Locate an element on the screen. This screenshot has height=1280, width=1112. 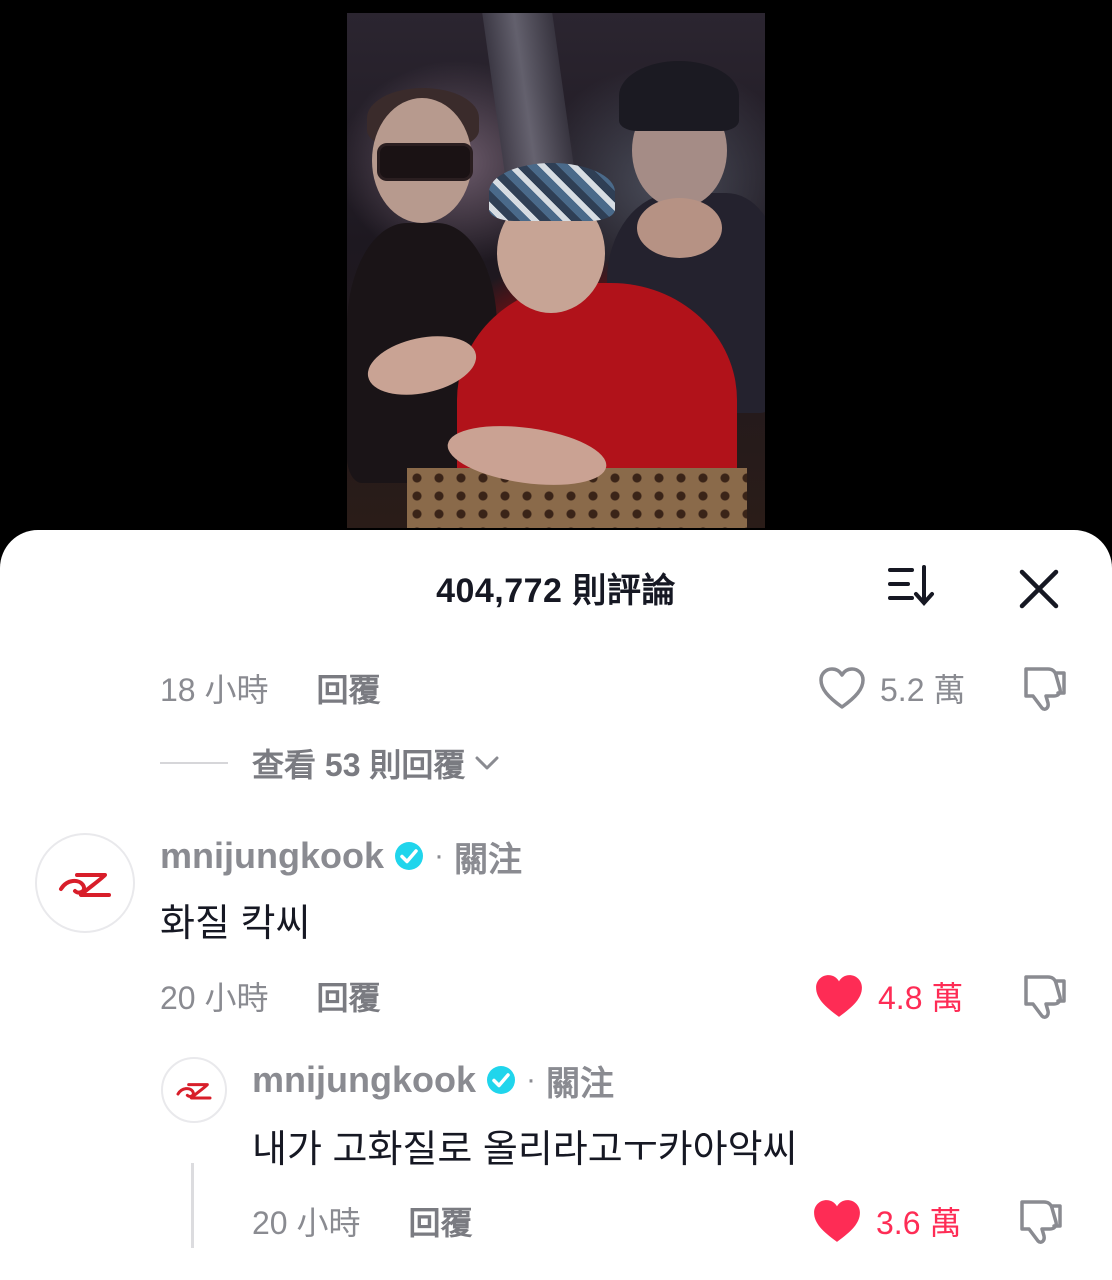
comments-count-title: 404,772 則評論 is located at coordinates (556, 591).